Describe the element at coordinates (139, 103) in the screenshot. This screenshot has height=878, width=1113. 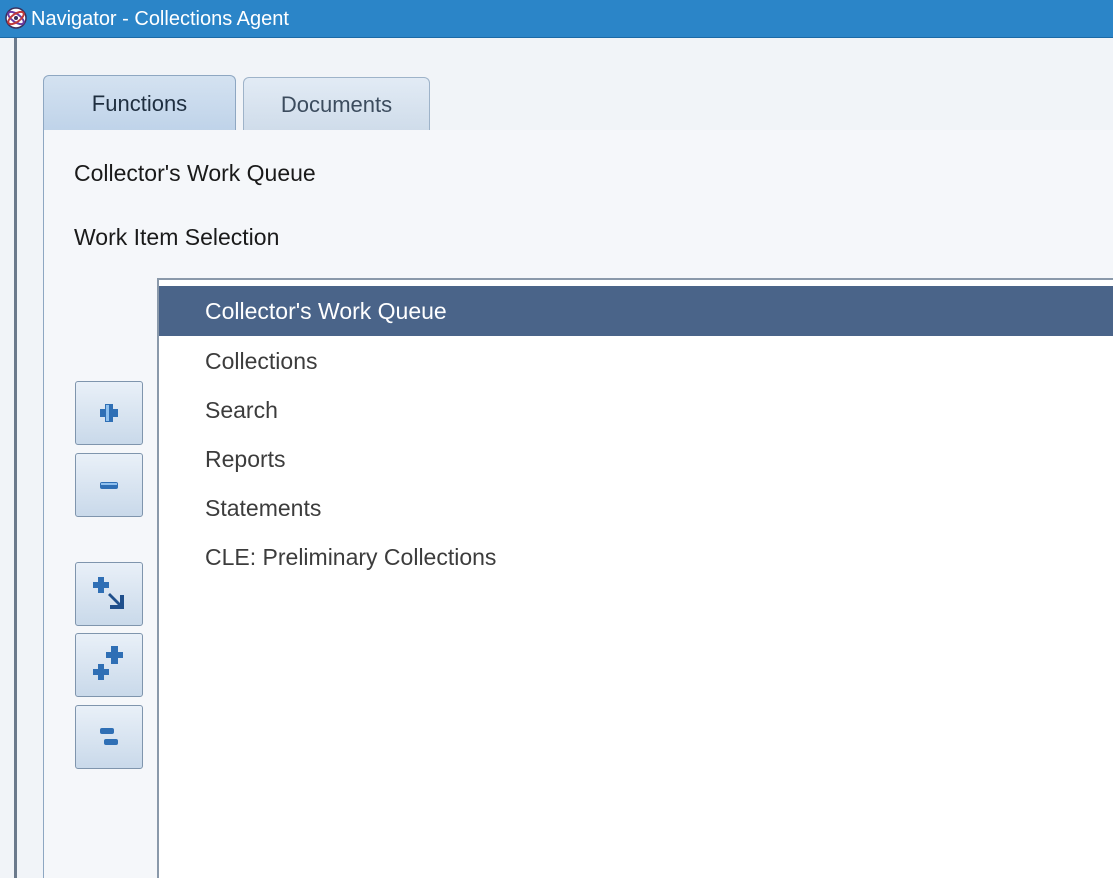
I see `tab-functions: Functions` at that location.